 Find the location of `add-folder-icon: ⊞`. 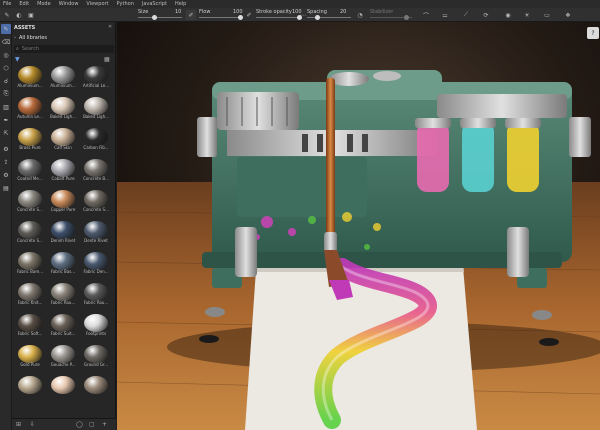

add-folder-icon: ⊞ is located at coordinates (18, 424).